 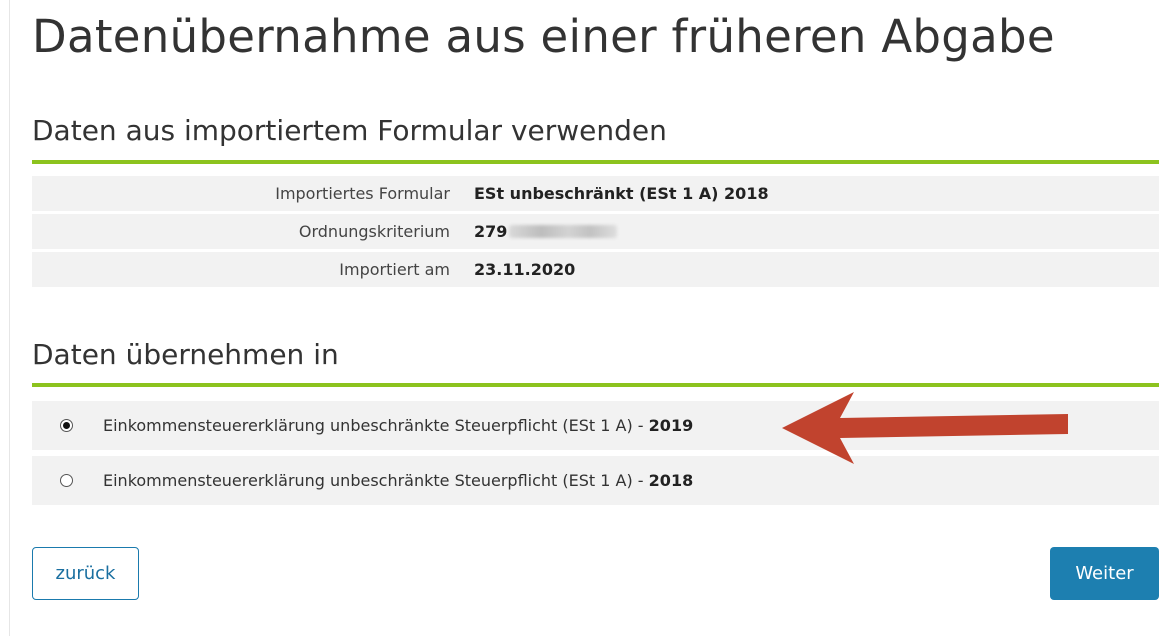 I want to click on left-page-border, so click(x=5, y=318).